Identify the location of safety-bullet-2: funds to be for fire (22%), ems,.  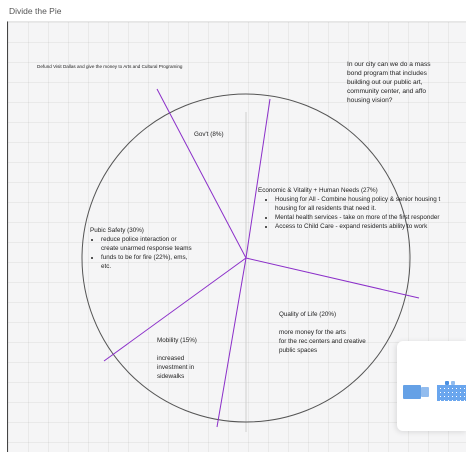
(146, 257).